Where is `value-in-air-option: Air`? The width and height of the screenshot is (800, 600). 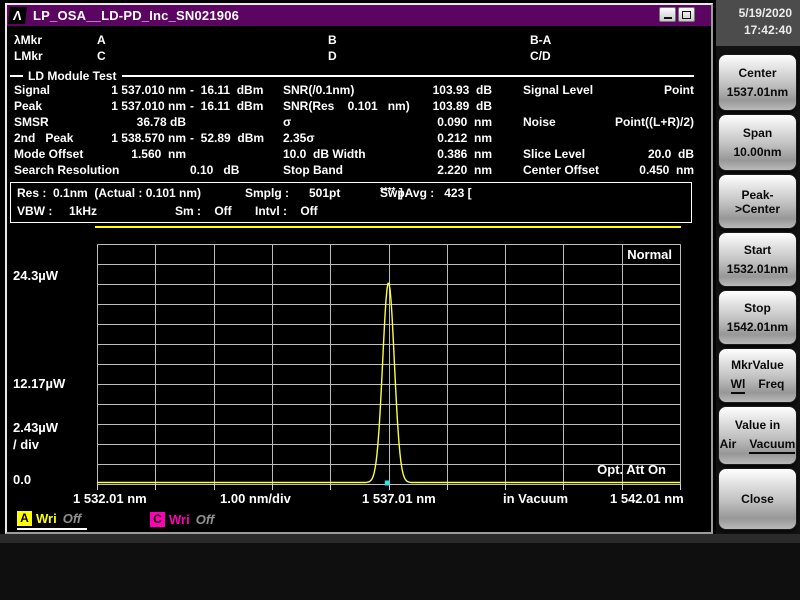
value-in-air-option: Air is located at coordinates (728, 445).